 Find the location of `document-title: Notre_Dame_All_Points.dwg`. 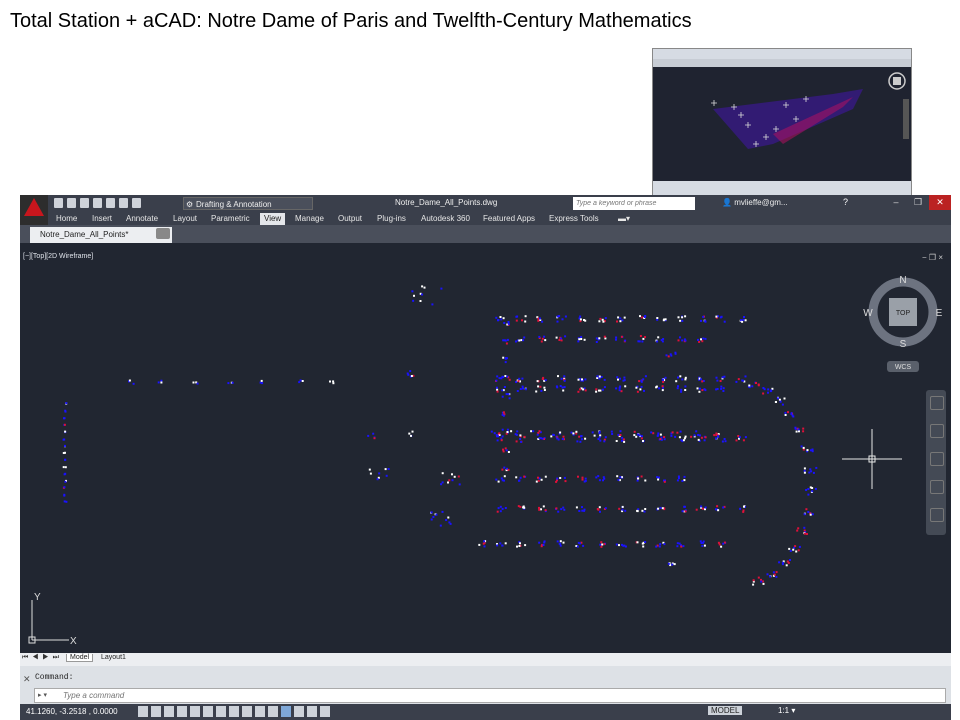

document-title: Notre_Dame_All_Points.dwg is located at coordinates (446, 202).